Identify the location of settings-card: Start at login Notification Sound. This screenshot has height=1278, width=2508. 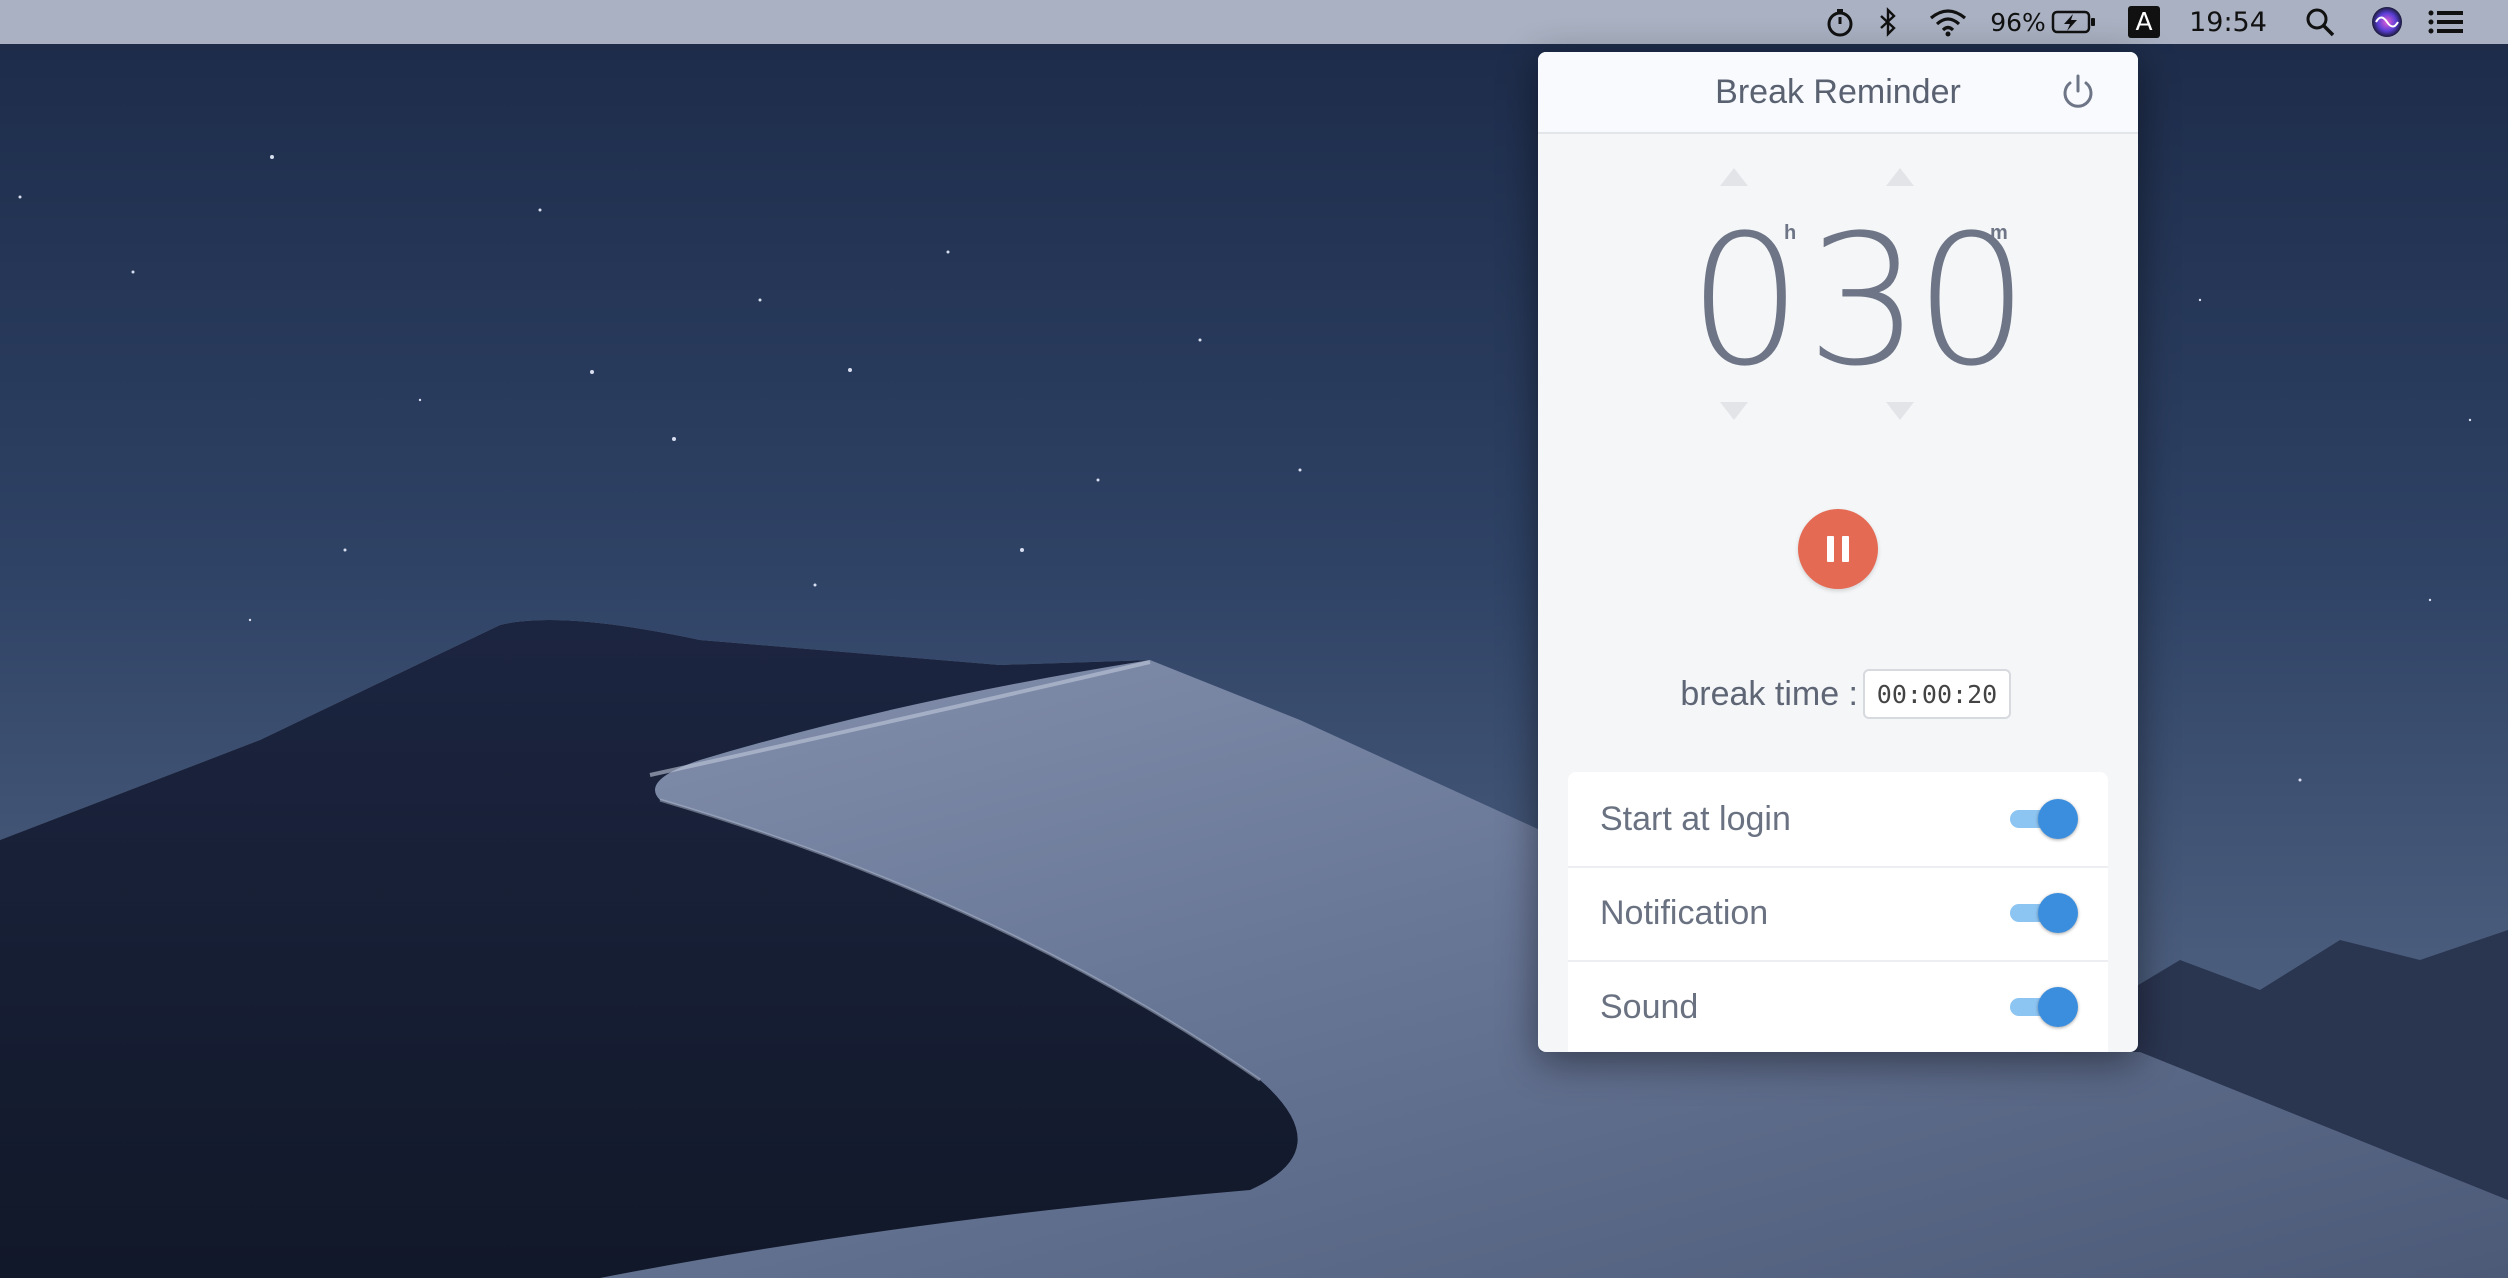
(1838, 912).